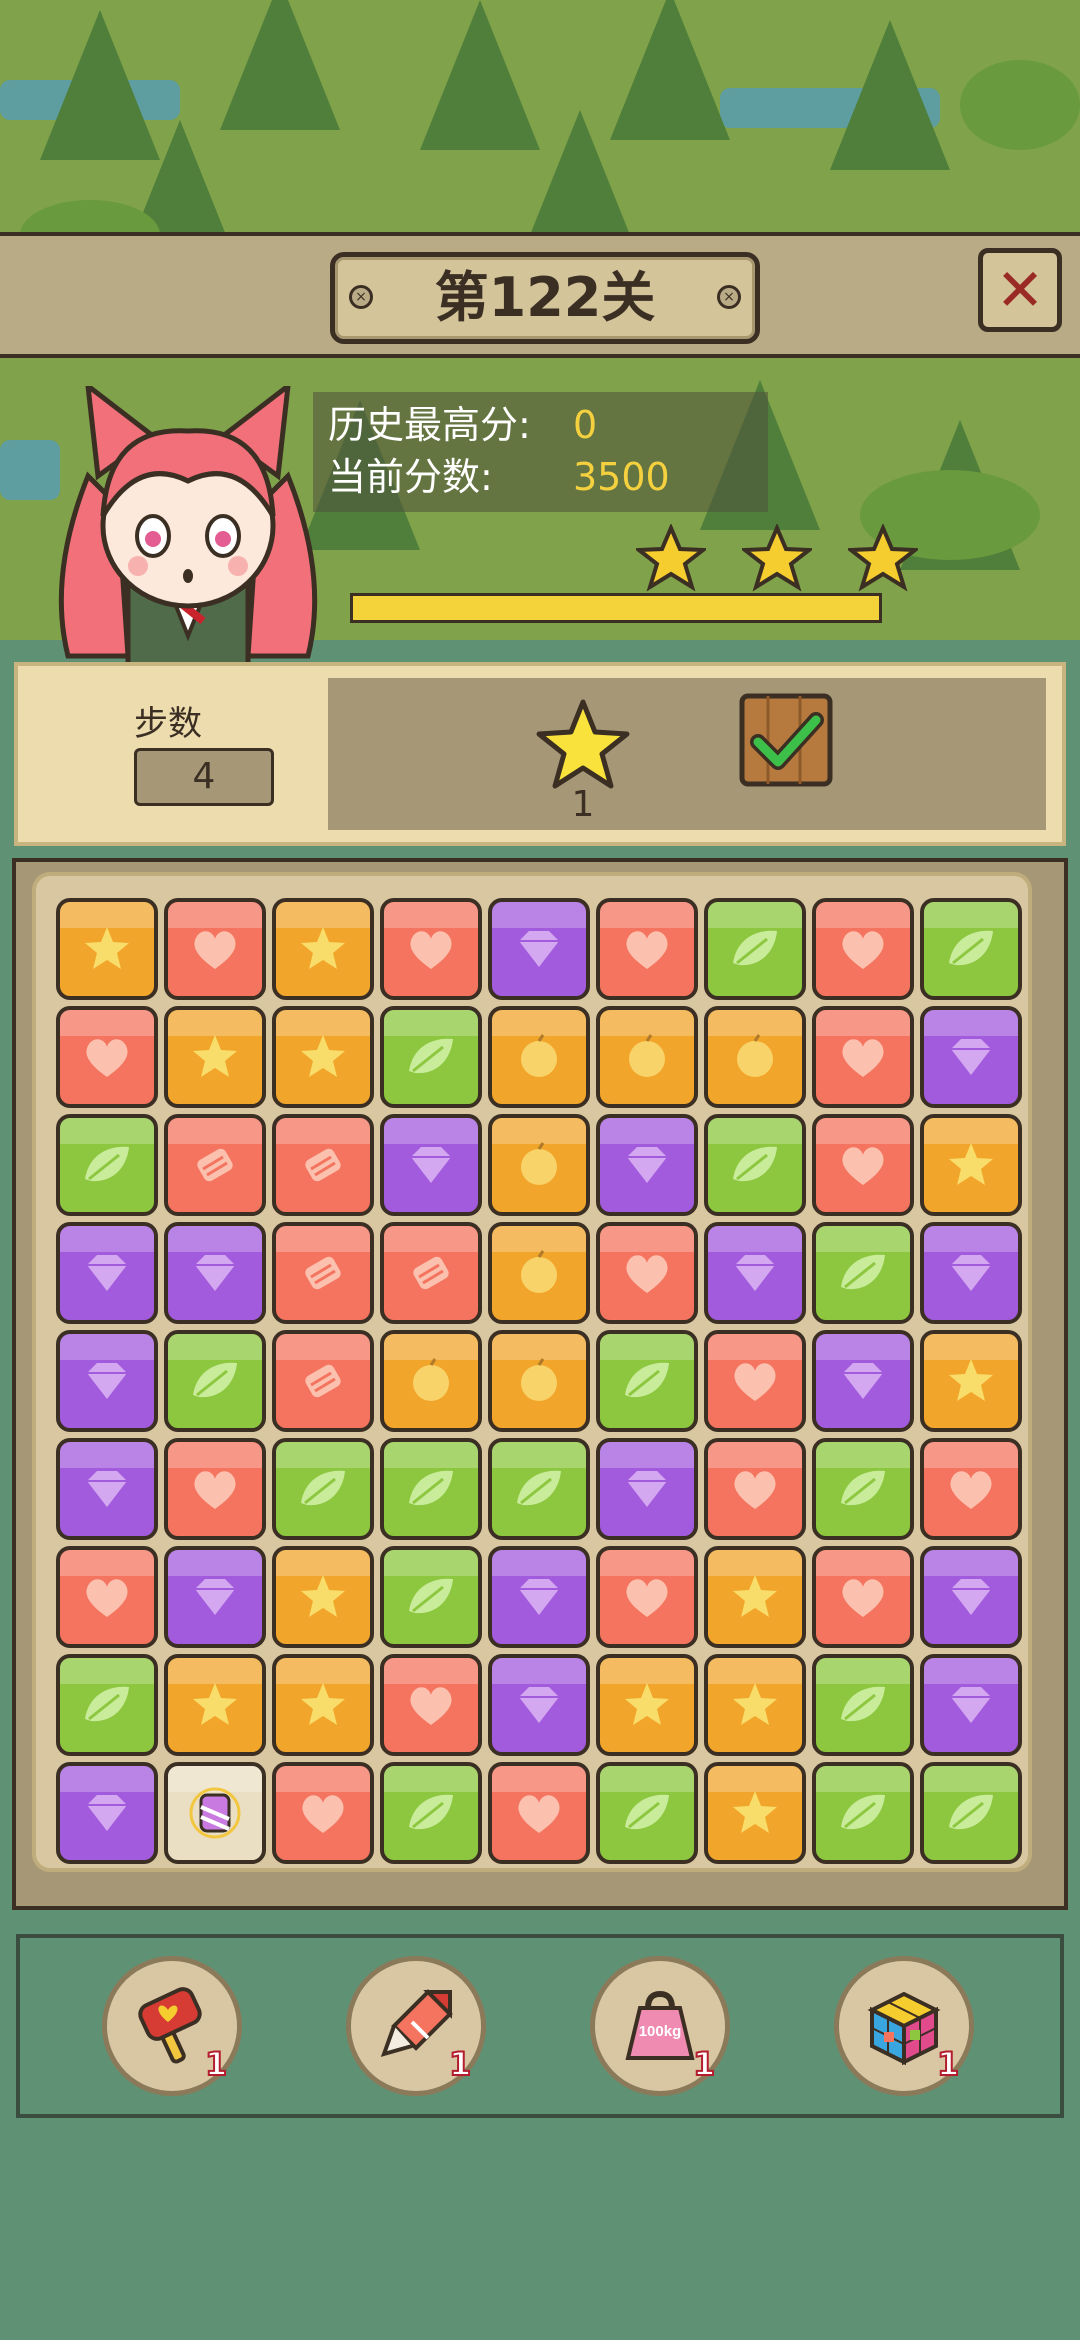  I want to click on close-button: ✕, so click(1020, 290).